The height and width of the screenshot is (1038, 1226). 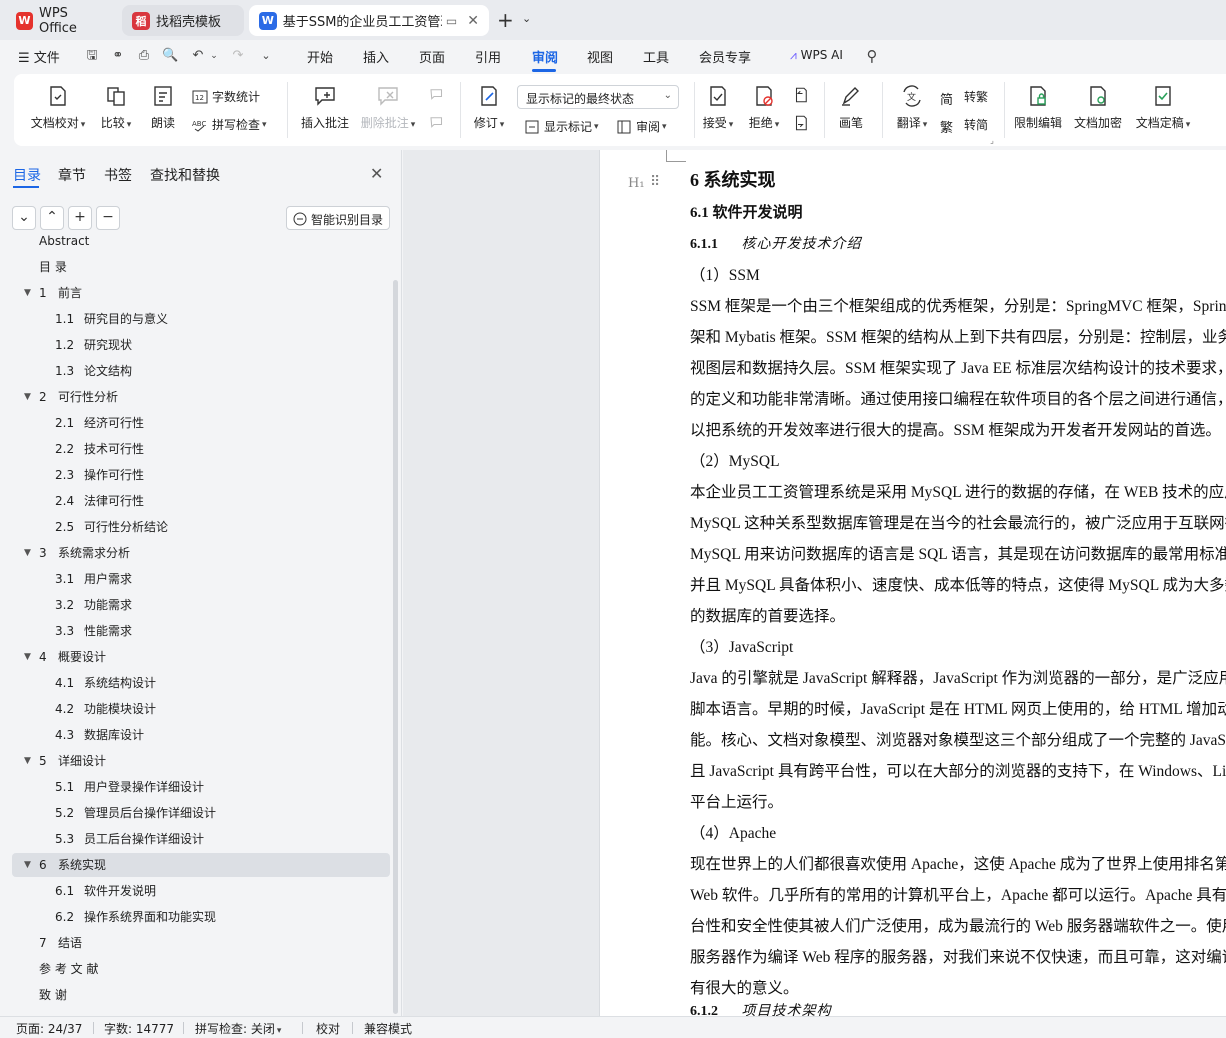 What do you see at coordinates (376, 56) in the screenshot?
I see `menu-insert: 插入` at bounding box center [376, 56].